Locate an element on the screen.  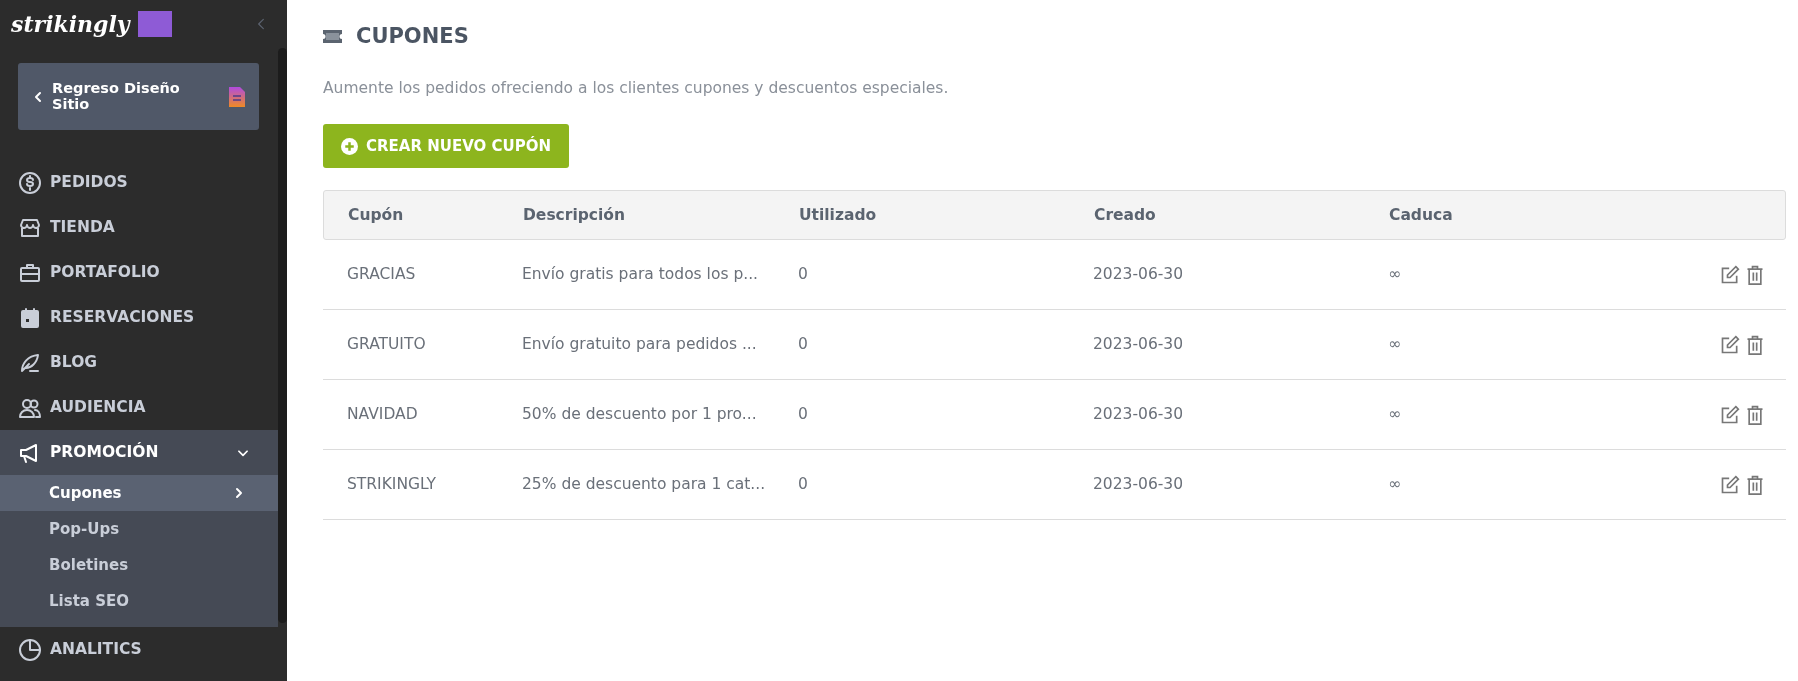
sidebar-item: RESERVACIONES is located at coordinates (139, 317).